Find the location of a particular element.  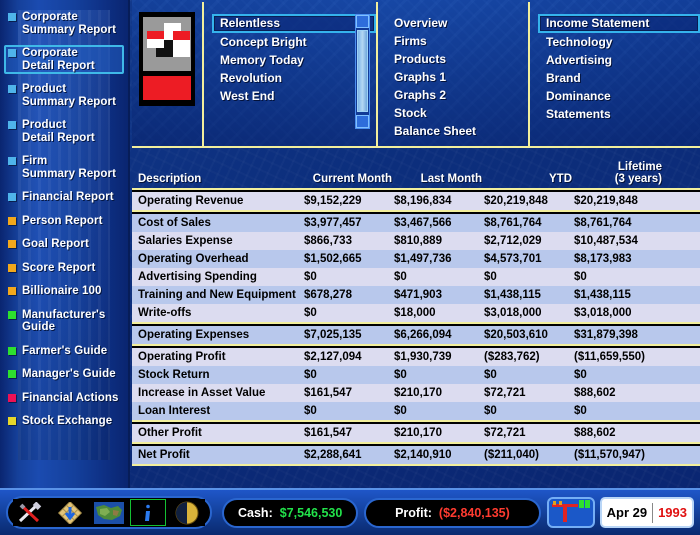

game-speed-control is located at coordinates (570, 512).